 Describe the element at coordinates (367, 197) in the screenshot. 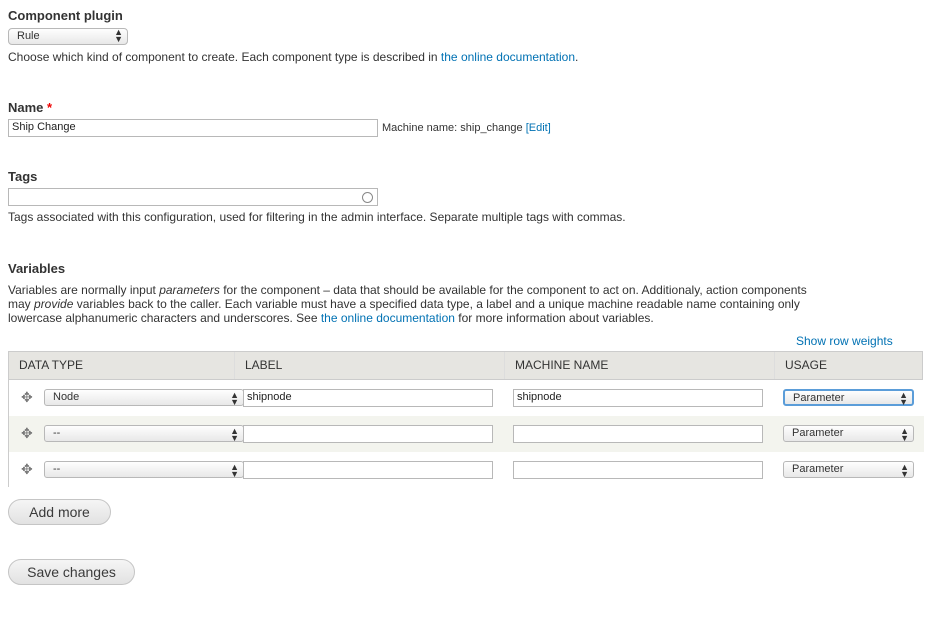

I see `autocomplete-throbber-icon` at that location.